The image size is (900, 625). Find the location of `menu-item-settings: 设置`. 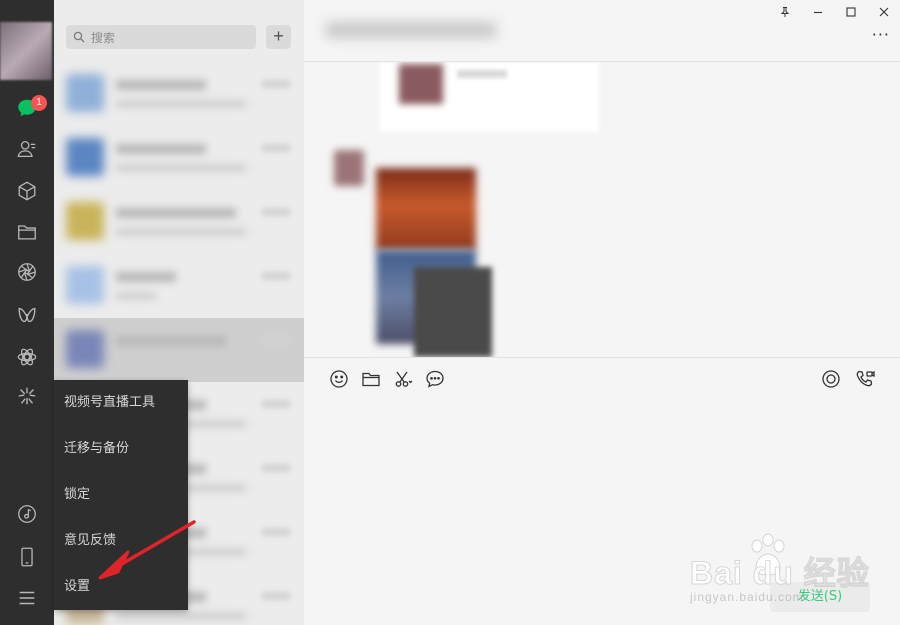

menu-item-settings: 设置 is located at coordinates (77, 587).